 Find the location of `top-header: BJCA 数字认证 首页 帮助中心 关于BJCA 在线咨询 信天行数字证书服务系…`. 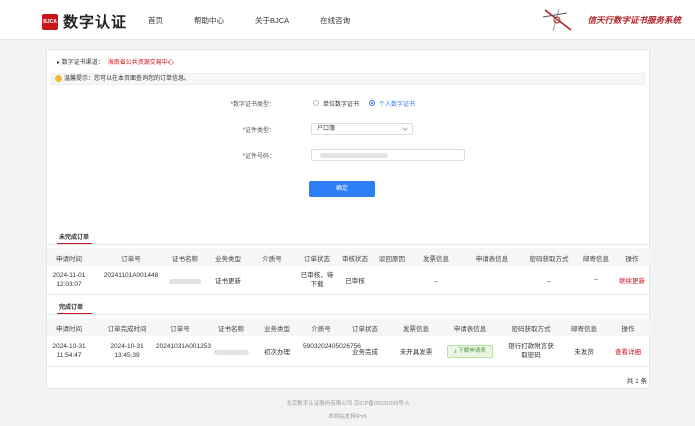

top-header: BJCA 数字认证 首页 帮助中心 关于BJCA 在线咨询 信天行数字证书服务系… is located at coordinates (347, 20).